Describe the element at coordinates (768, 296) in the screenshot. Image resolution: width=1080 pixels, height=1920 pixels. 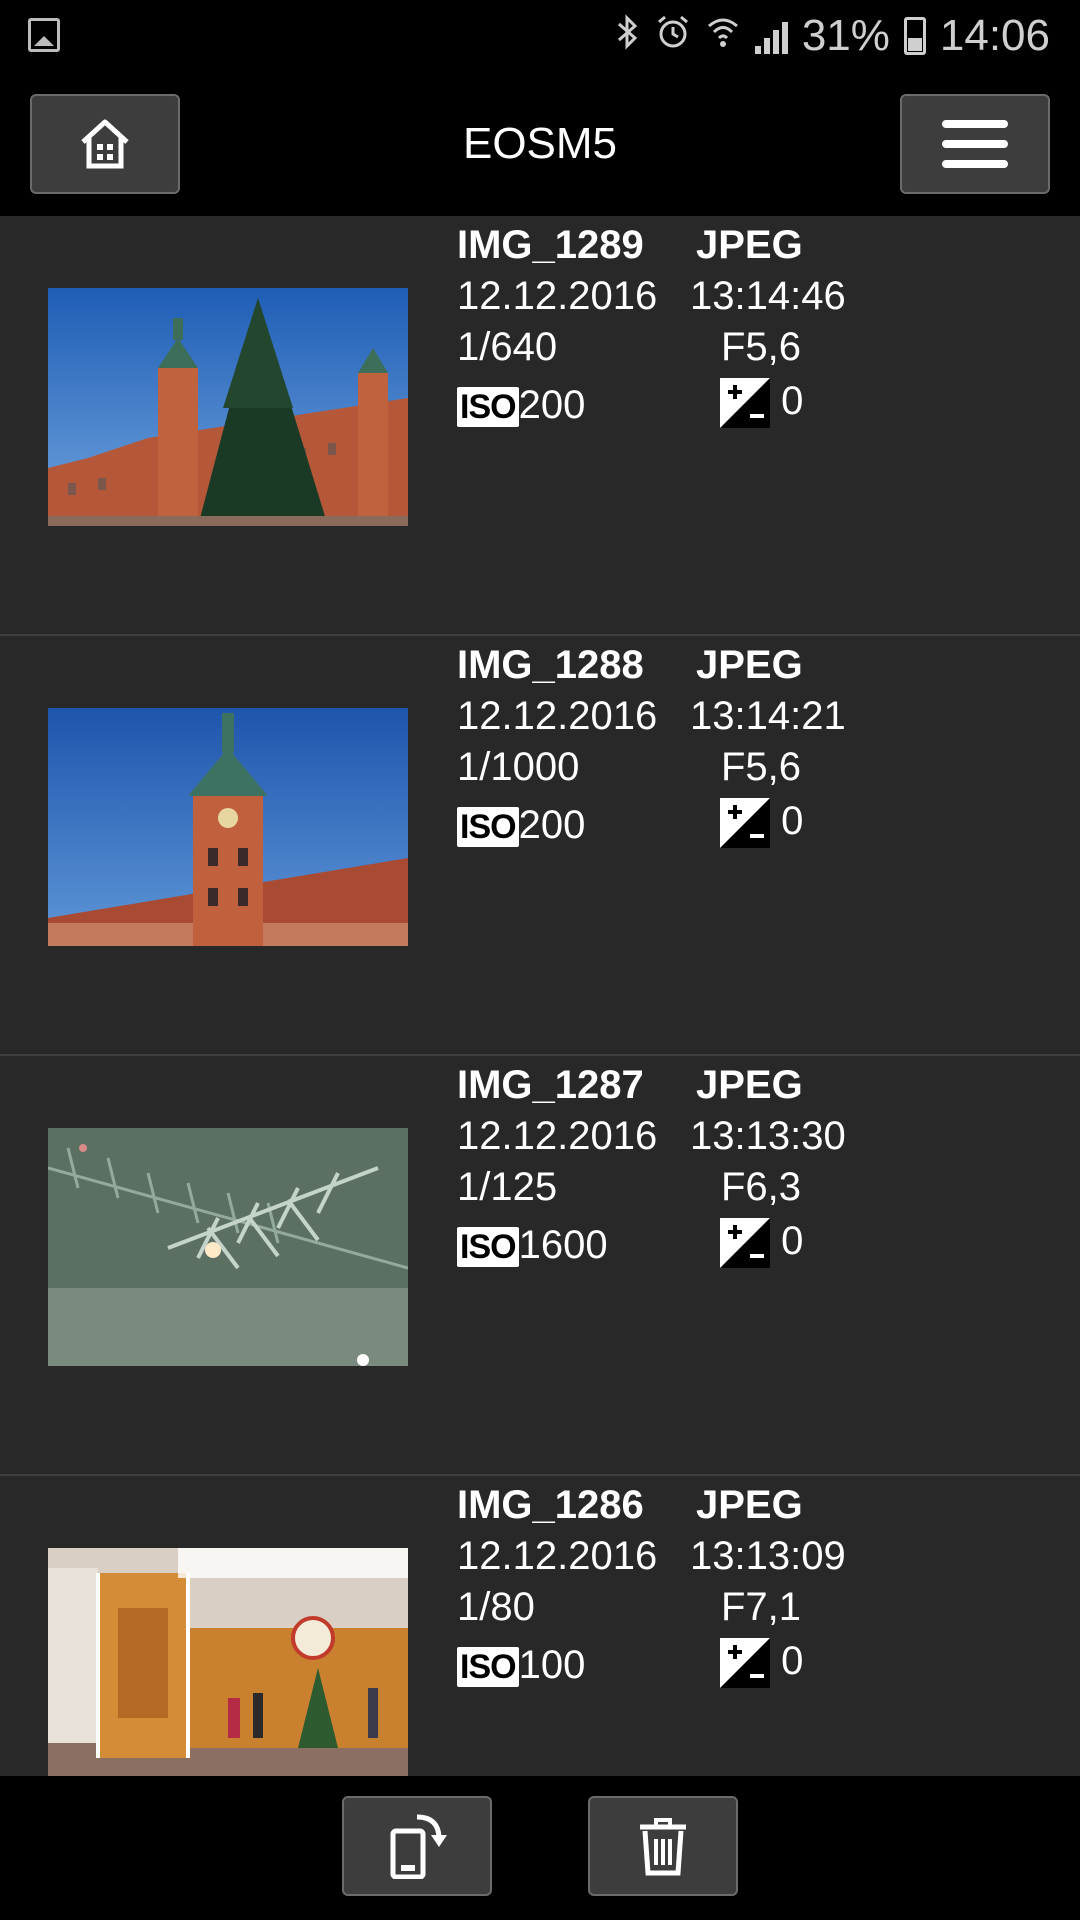
I see `image-time: 13:14:46` at that location.